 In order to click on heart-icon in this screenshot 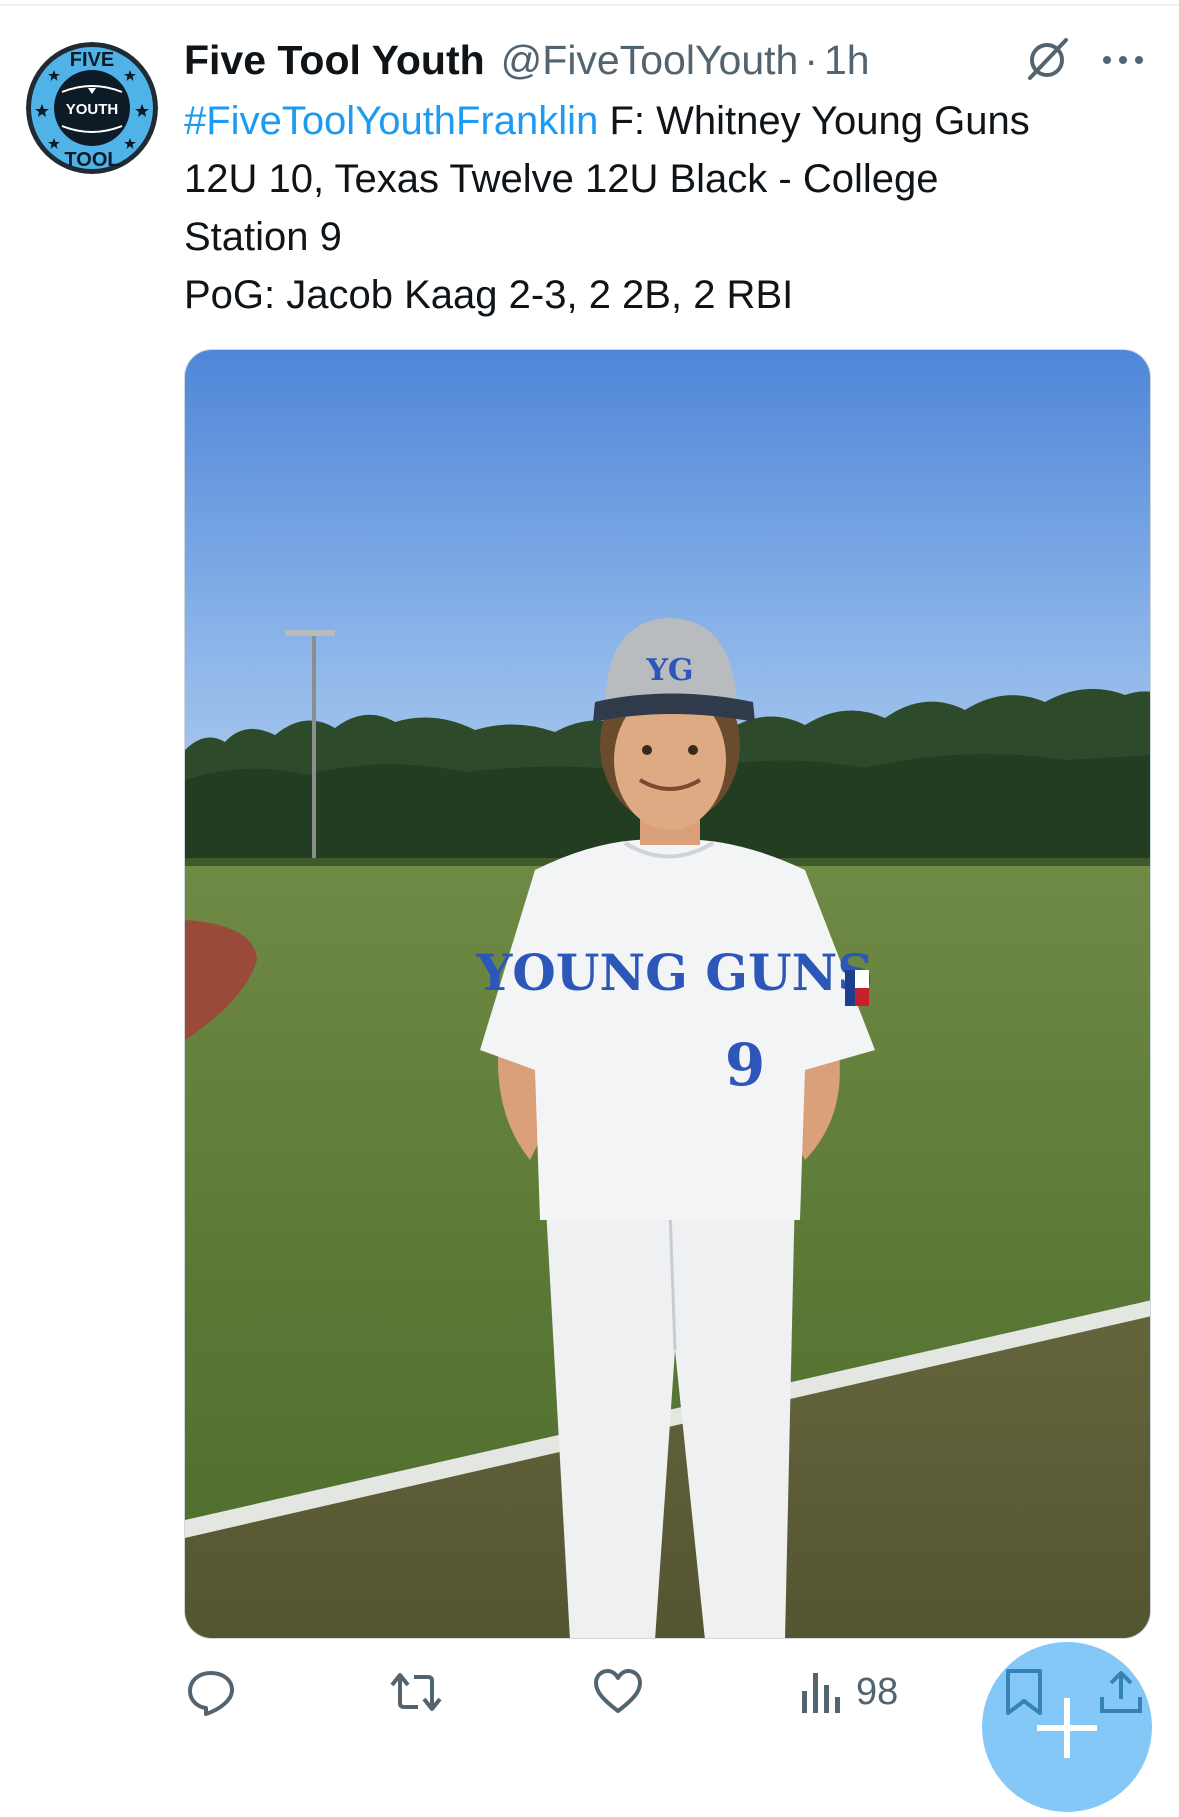, I will do `click(618, 1691)`.